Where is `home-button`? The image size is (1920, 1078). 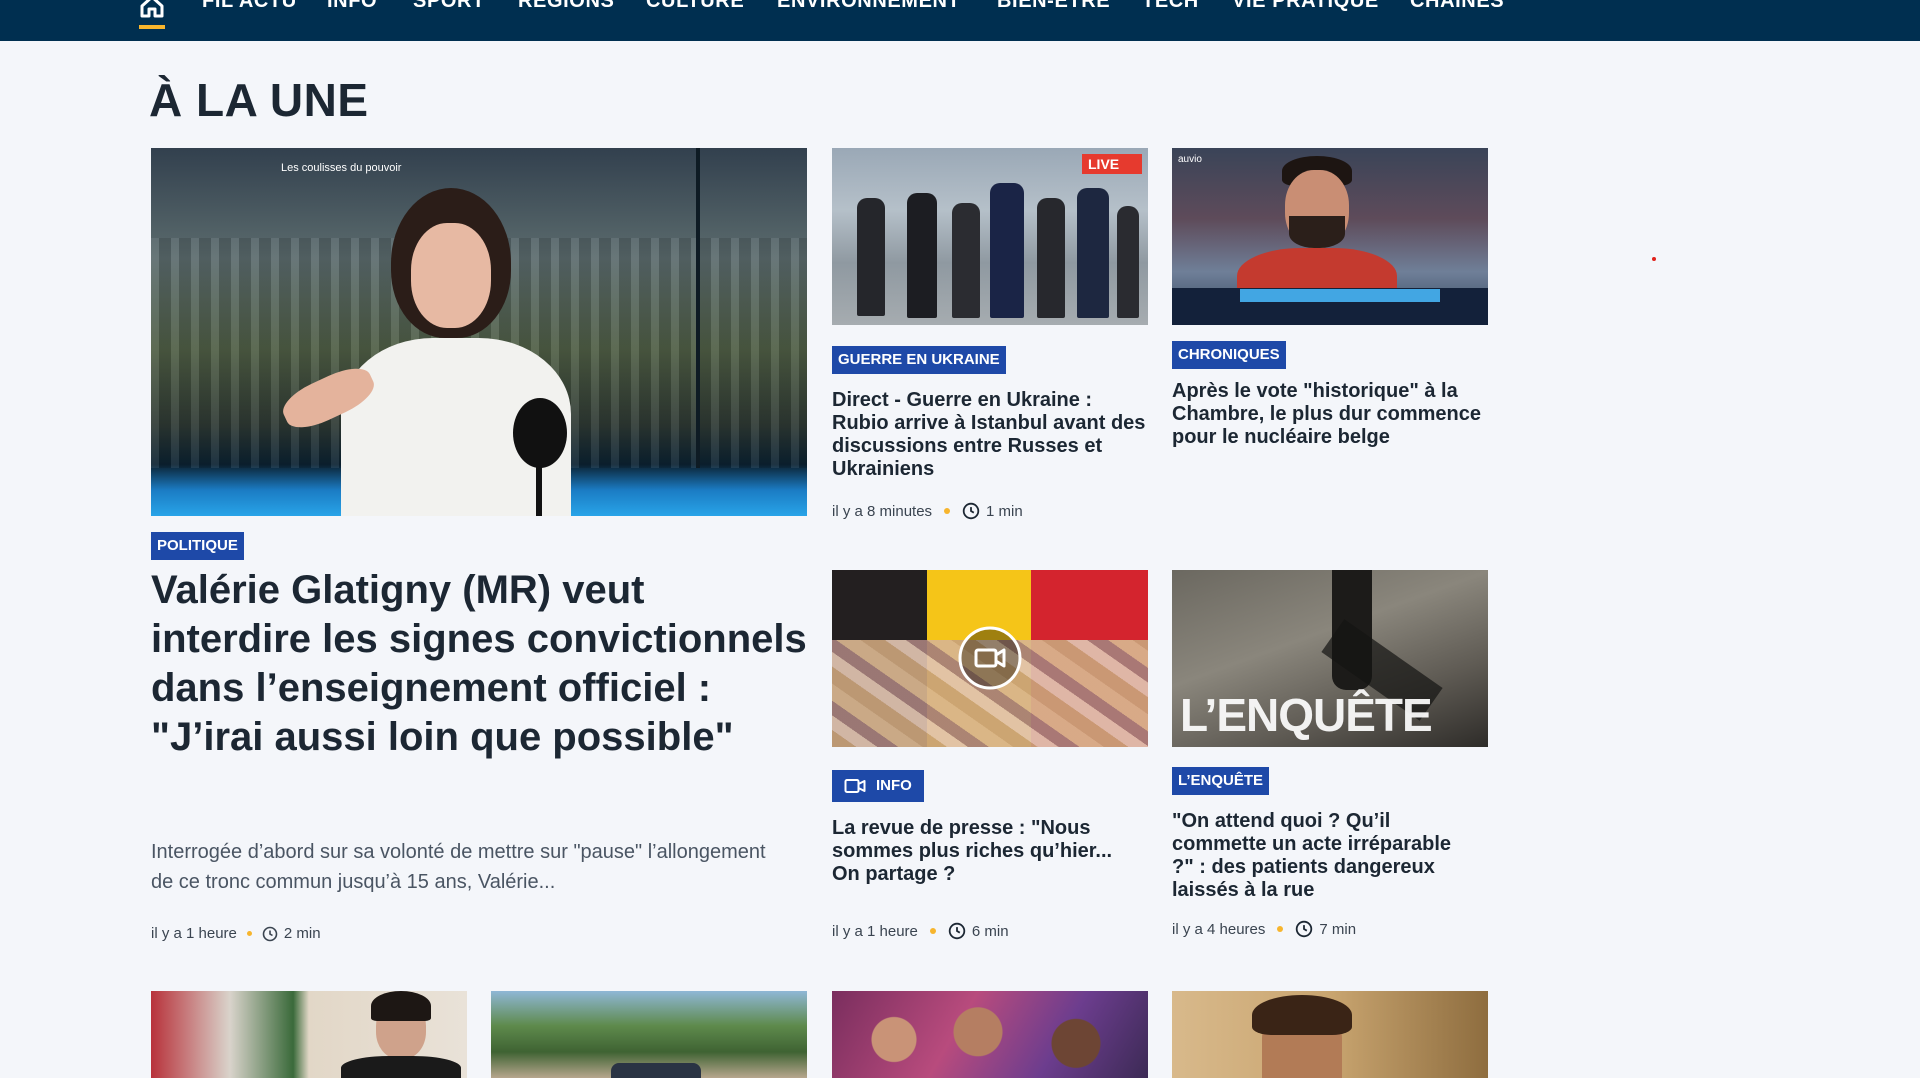 home-button is located at coordinates (152, 14).